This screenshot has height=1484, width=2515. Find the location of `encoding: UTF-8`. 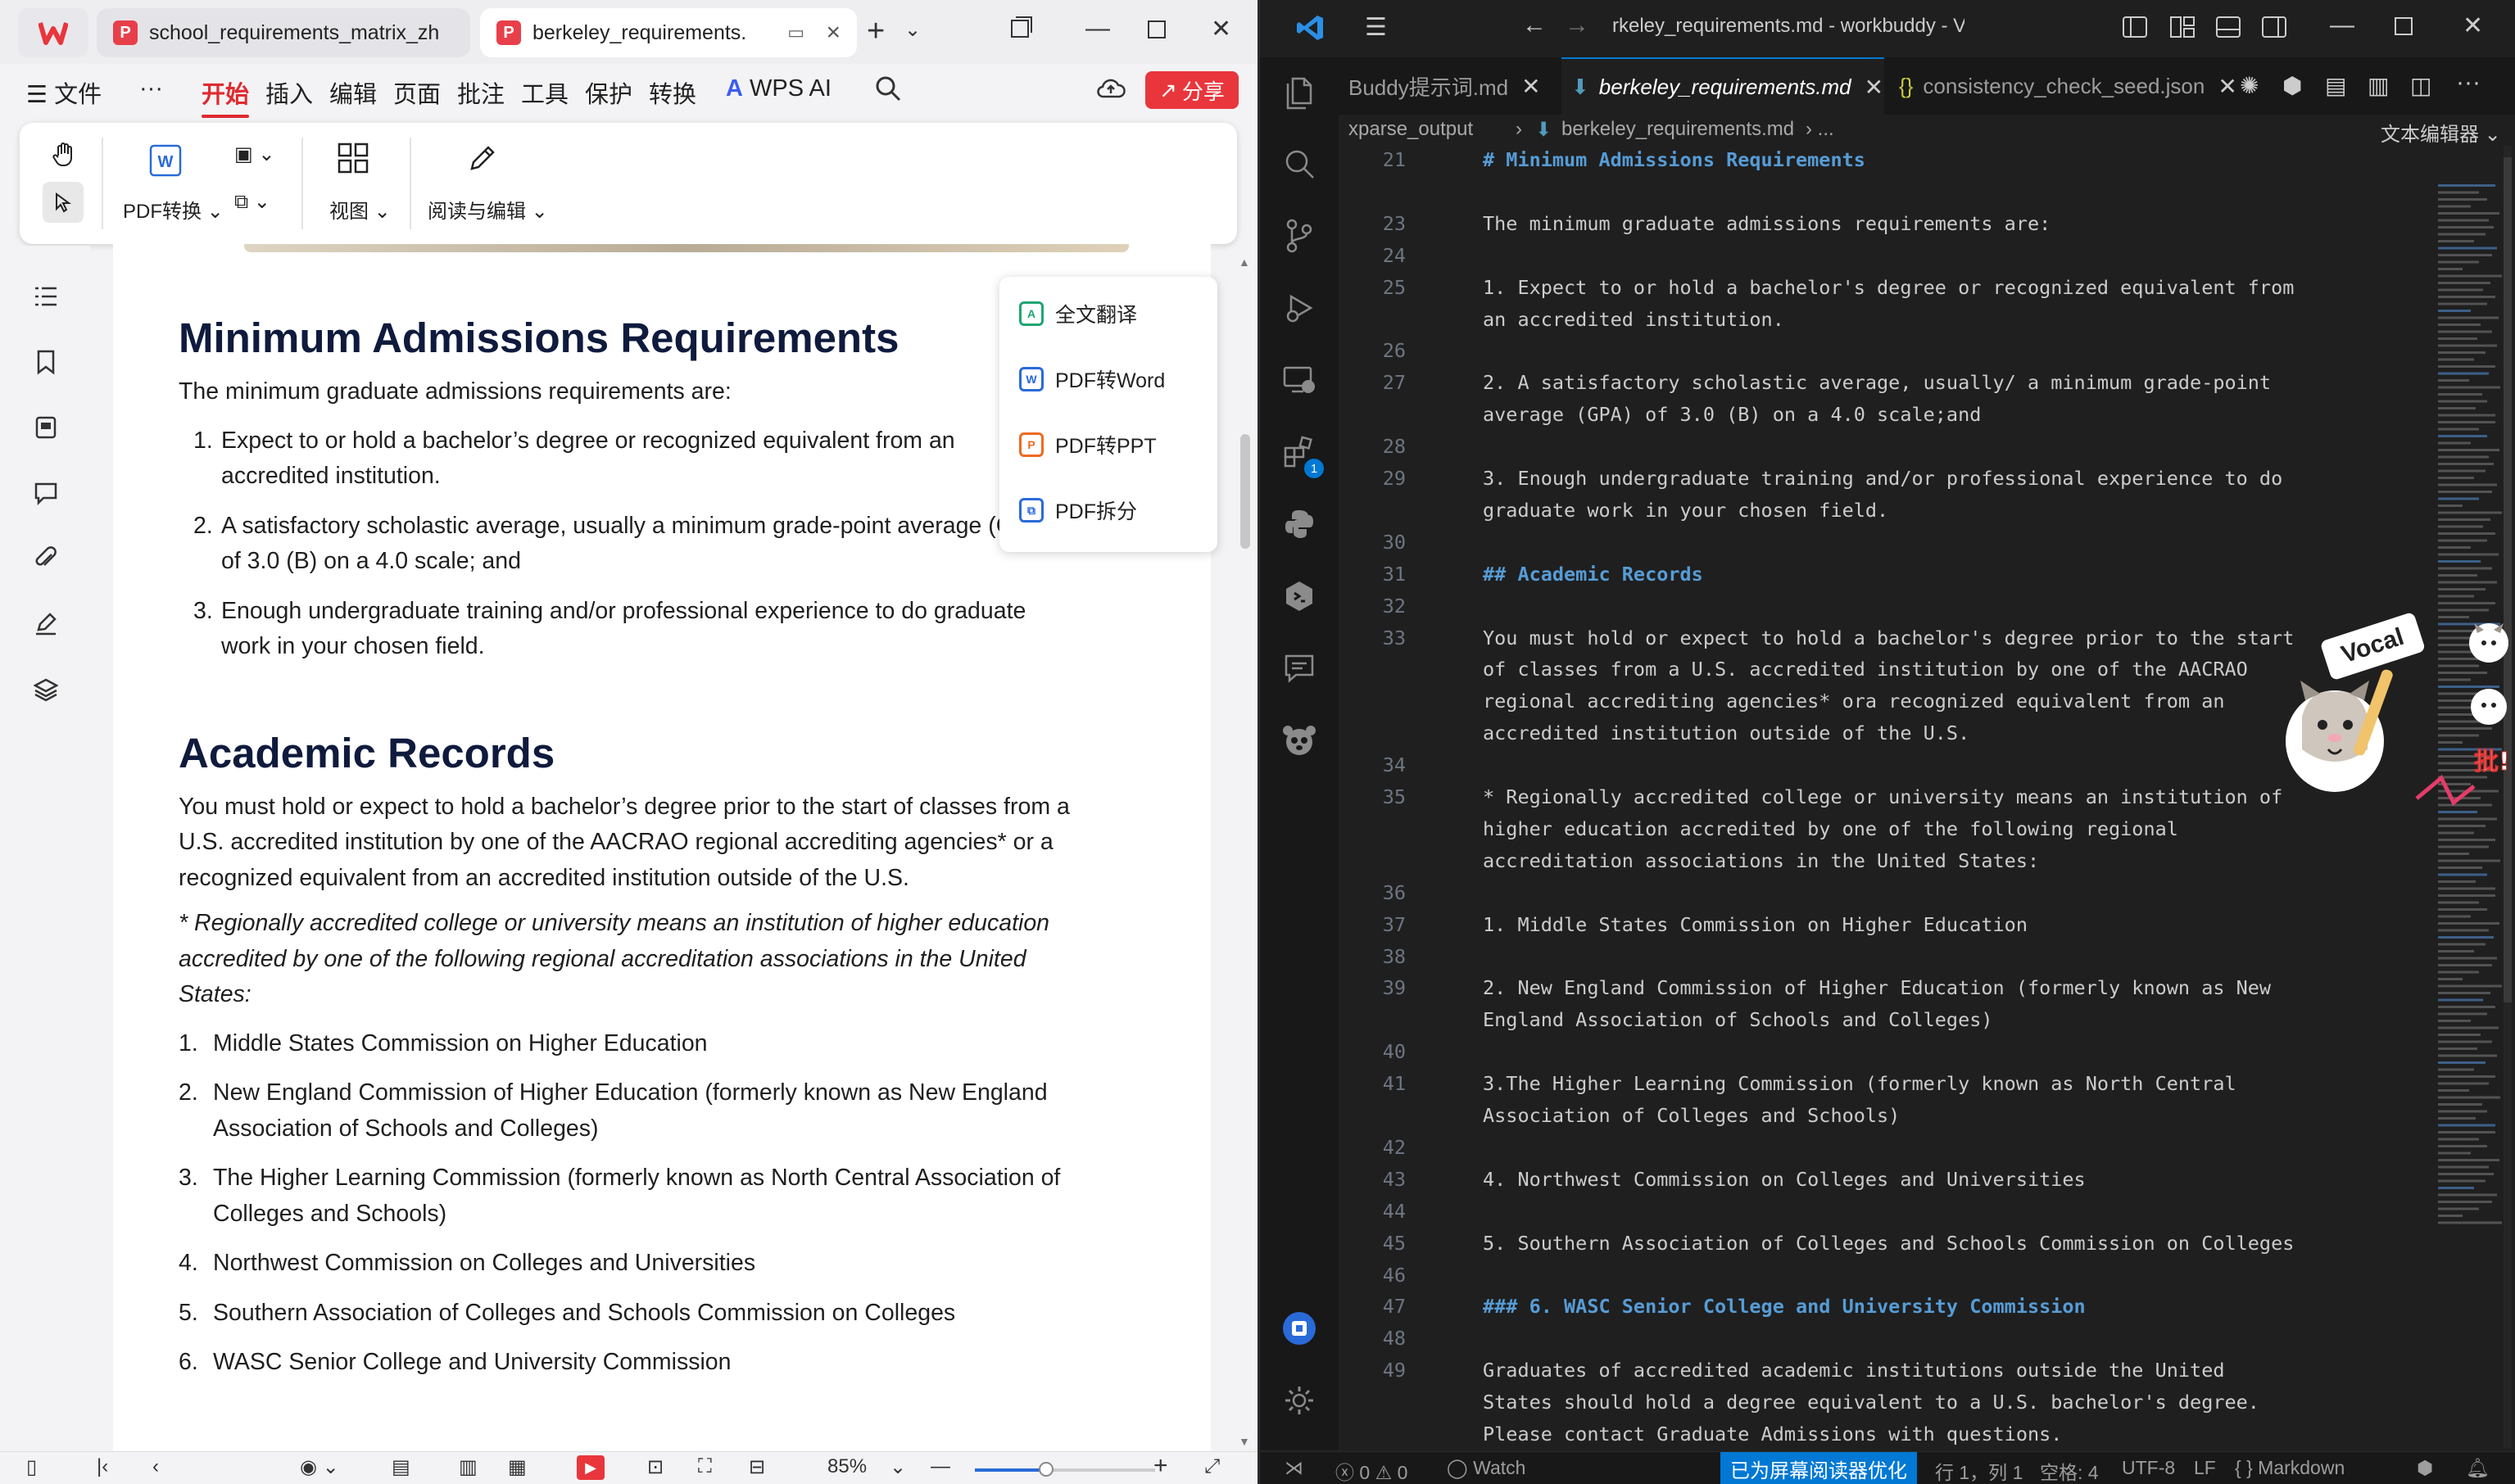

encoding: UTF-8 is located at coordinates (2148, 1468).